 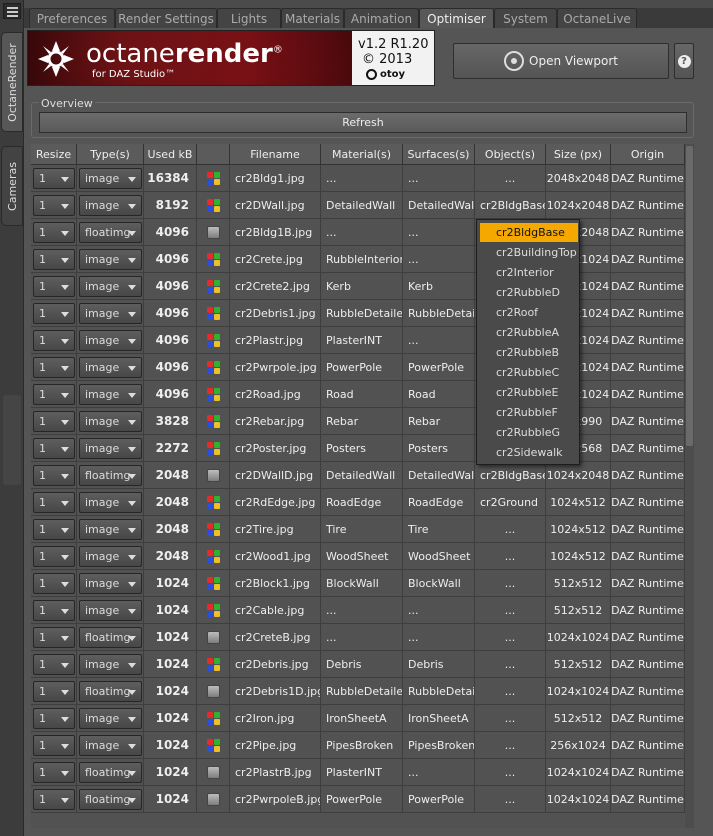 I want to click on column-header-surfaces: Surfaces(s), so click(x=439, y=154).